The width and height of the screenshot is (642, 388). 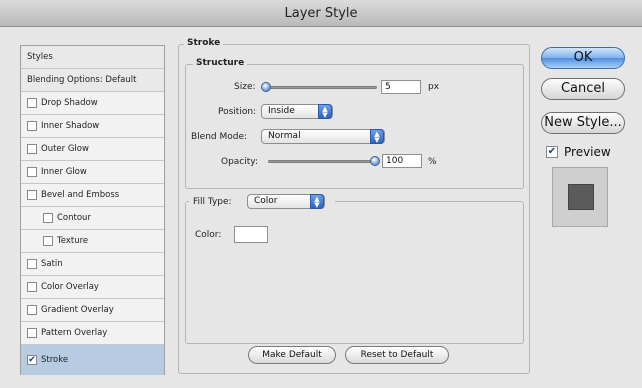 I want to click on sidebar-item-pattern-overlay: Pattern Overlay, so click(x=92, y=333).